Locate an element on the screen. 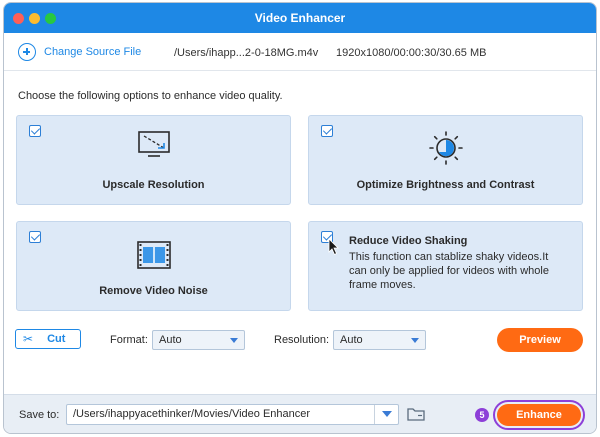 This screenshot has width=600, height=437. add-circle-icon is located at coordinates (27, 52).